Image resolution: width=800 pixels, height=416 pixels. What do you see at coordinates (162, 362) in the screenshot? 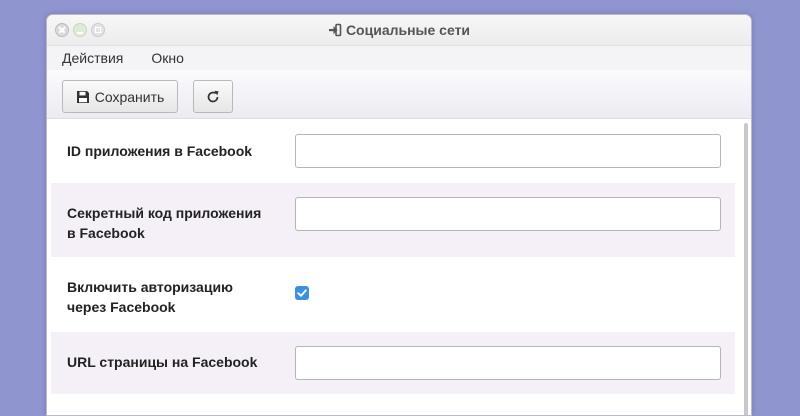
I see `facebook-page-url-label: URL страницы на Facebook` at bounding box center [162, 362].